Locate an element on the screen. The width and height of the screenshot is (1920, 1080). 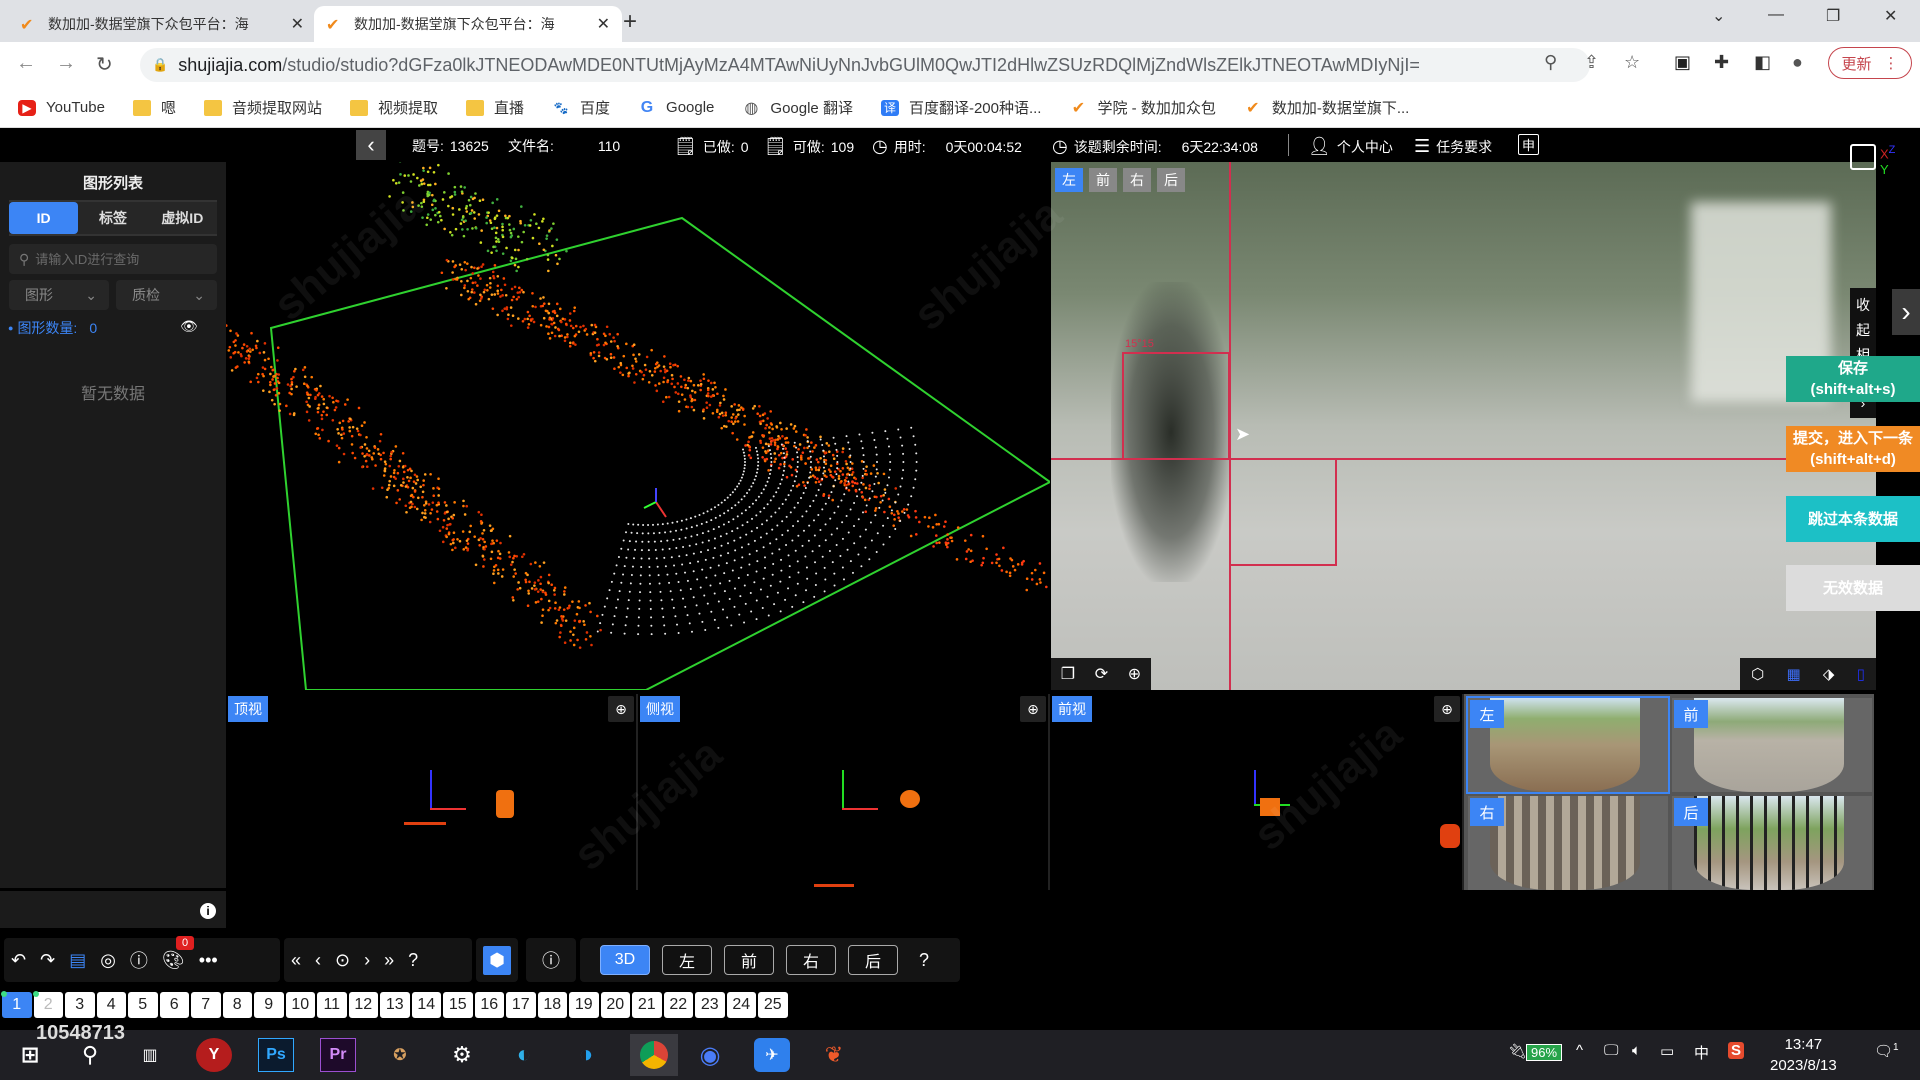
frame-icon: ▯ is located at coordinates (1861, 674).